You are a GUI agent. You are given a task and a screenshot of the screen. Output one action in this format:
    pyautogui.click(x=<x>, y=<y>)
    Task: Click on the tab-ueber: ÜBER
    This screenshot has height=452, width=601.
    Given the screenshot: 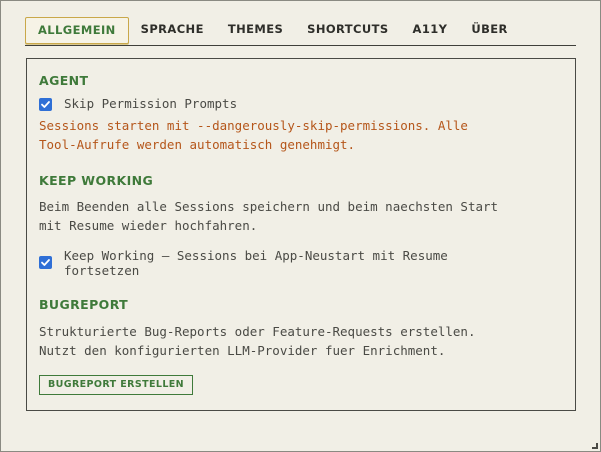 What is the action you would take?
    pyautogui.click(x=489, y=30)
    